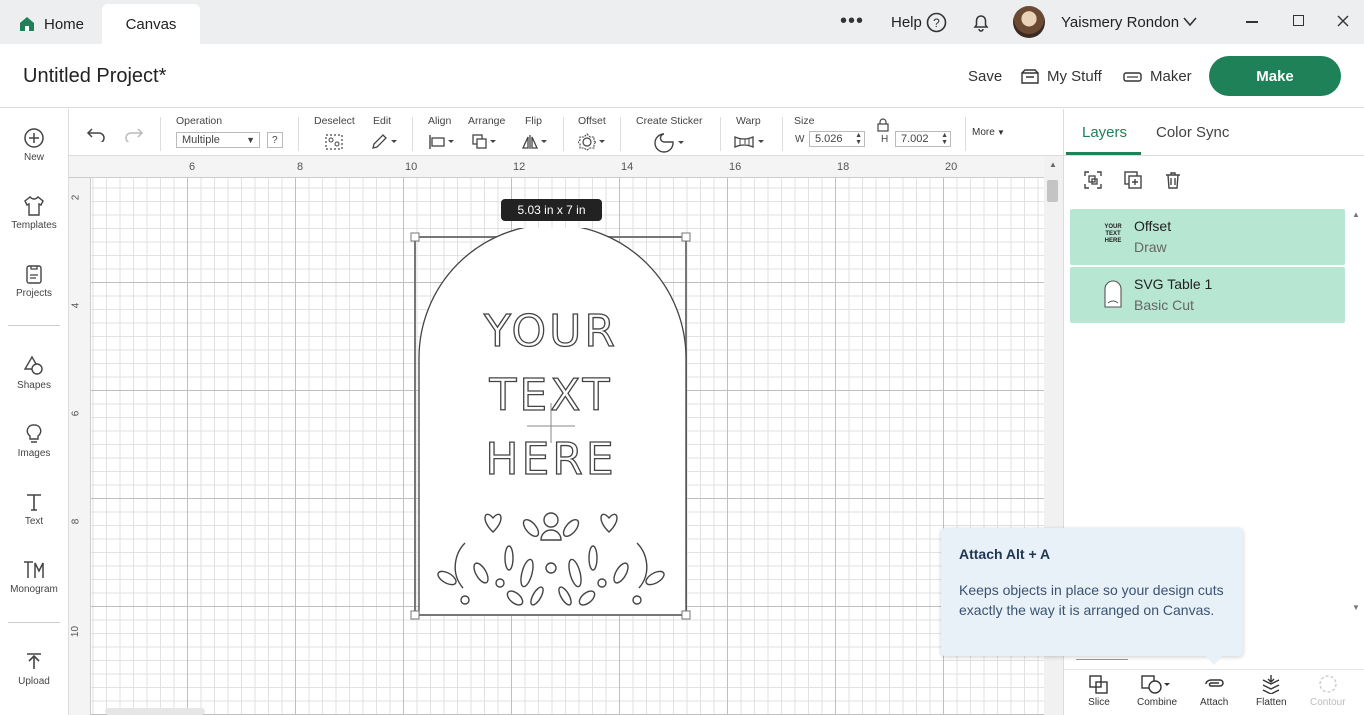  I want to click on my-stuff-icon, so click(1030, 76).